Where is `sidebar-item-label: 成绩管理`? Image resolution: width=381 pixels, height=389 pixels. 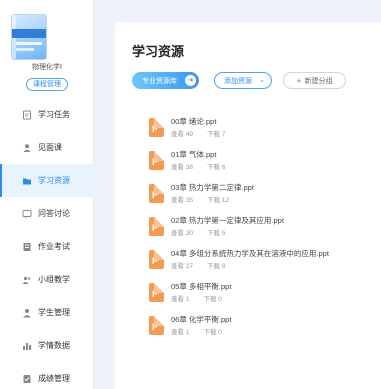 sidebar-item-label: 成绩管理 is located at coordinates (54, 378).